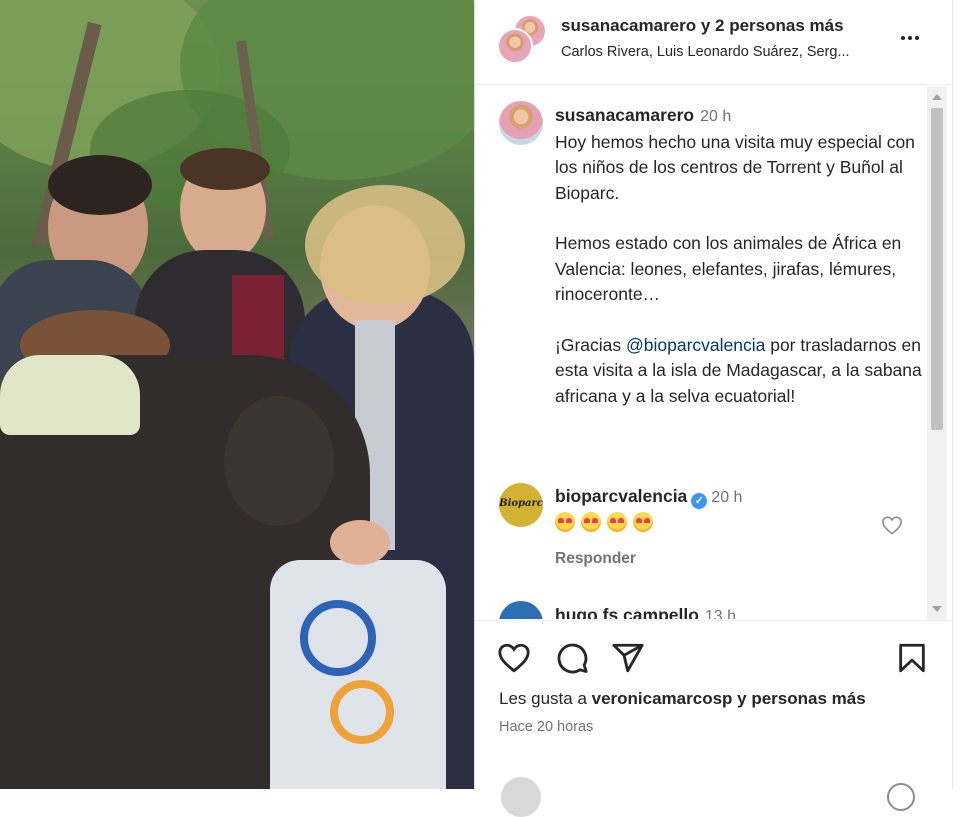  Describe the element at coordinates (521, 610) in the screenshot. I see `comment-avatar` at that location.